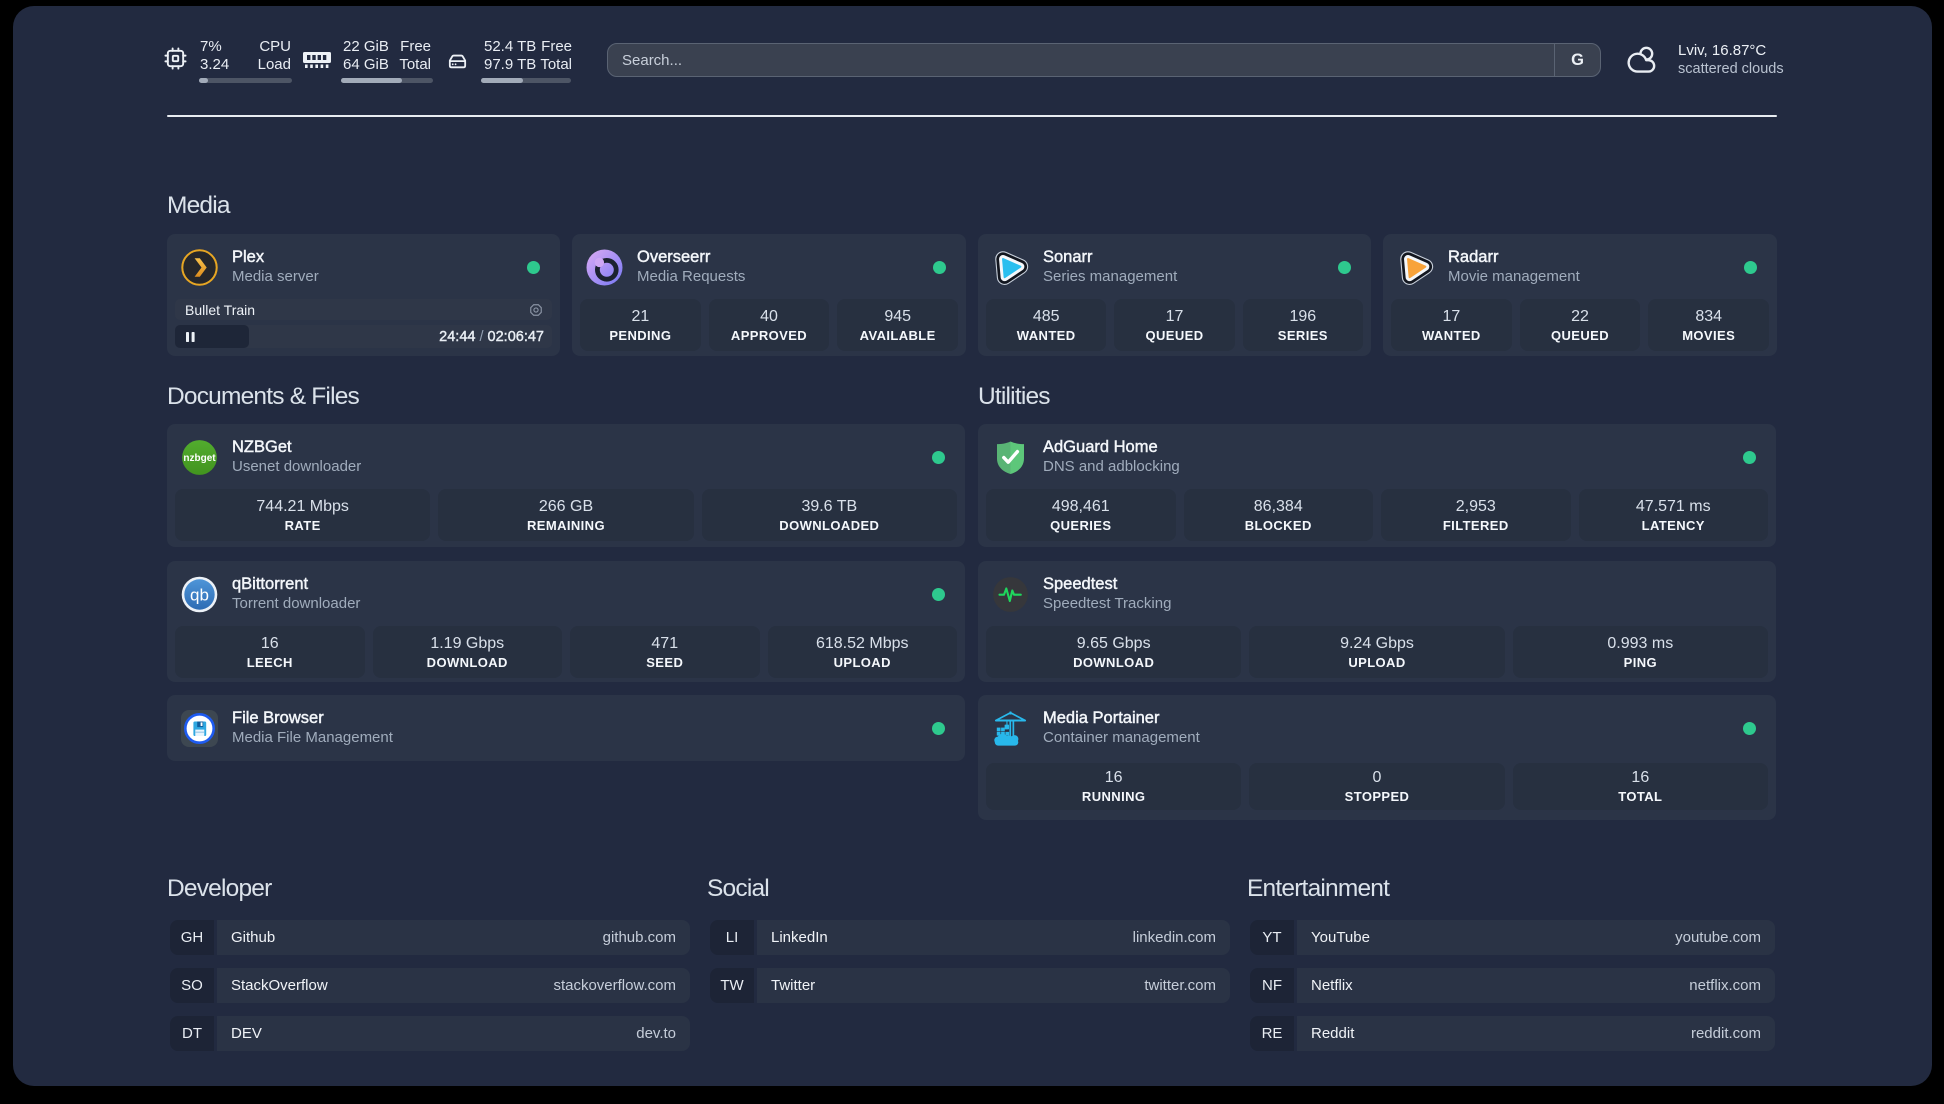 The image size is (1944, 1104). What do you see at coordinates (199, 594) in the screenshot?
I see `svg-text: qb` at bounding box center [199, 594].